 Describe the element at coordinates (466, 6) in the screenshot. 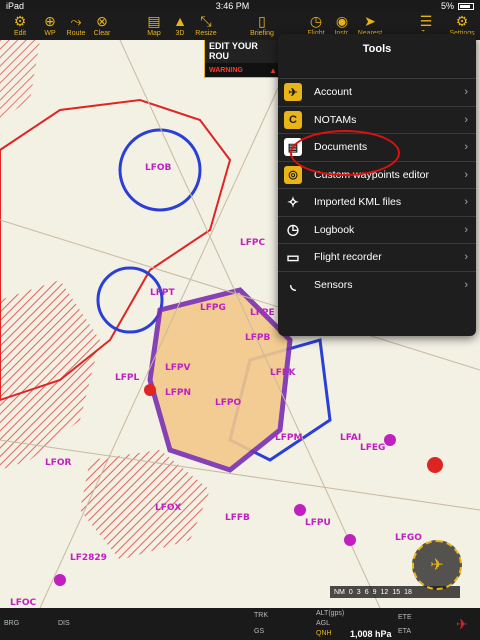

I see `battery-icon` at that location.